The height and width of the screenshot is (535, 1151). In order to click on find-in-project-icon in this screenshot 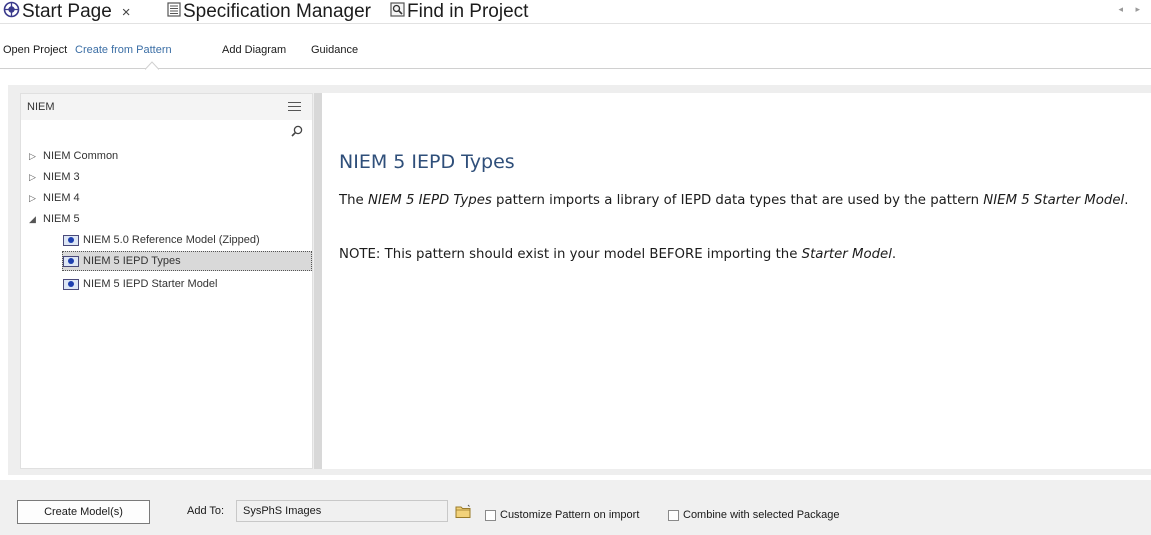, I will do `click(397, 12)`.